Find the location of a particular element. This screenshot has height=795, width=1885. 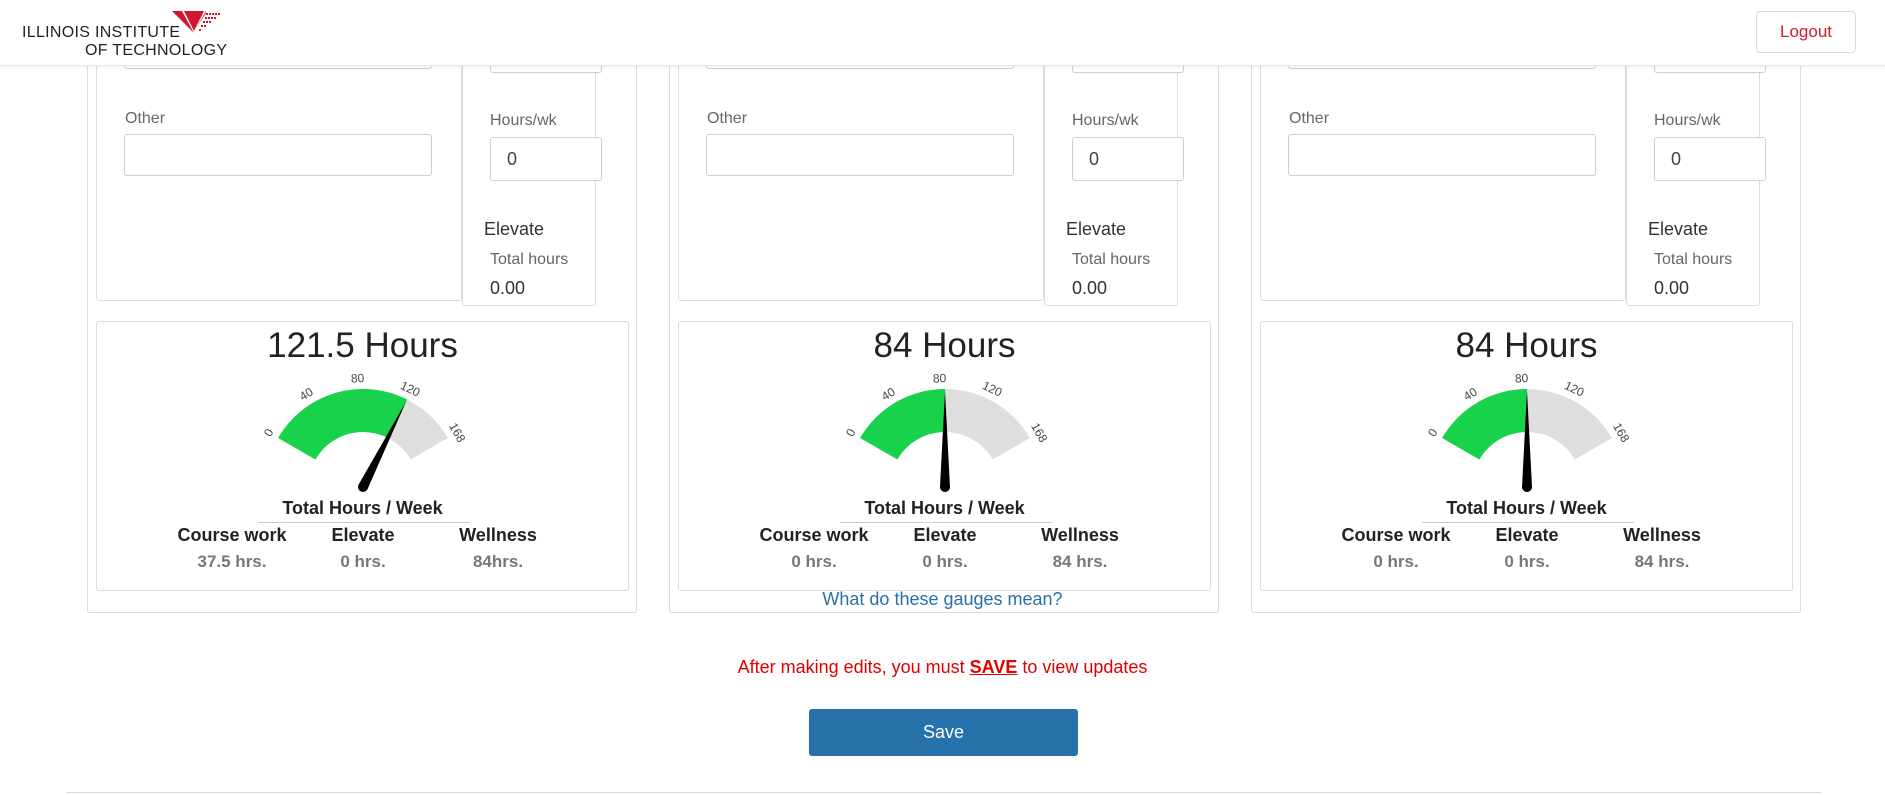

iit-logo: ILLINOIS INSTITUTE OF TECHNOLOGY is located at coordinates (125, 34).